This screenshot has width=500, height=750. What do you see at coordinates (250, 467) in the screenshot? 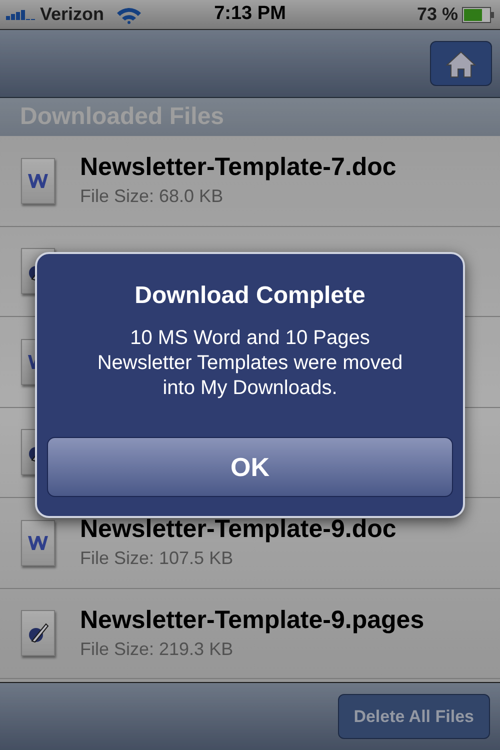
I see `ok-button: OK` at bounding box center [250, 467].